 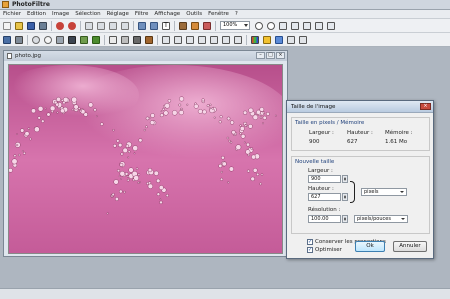 What do you see at coordinates (280, 55) in the screenshot?
I see `close-icon: ×` at bounding box center [280, 55].